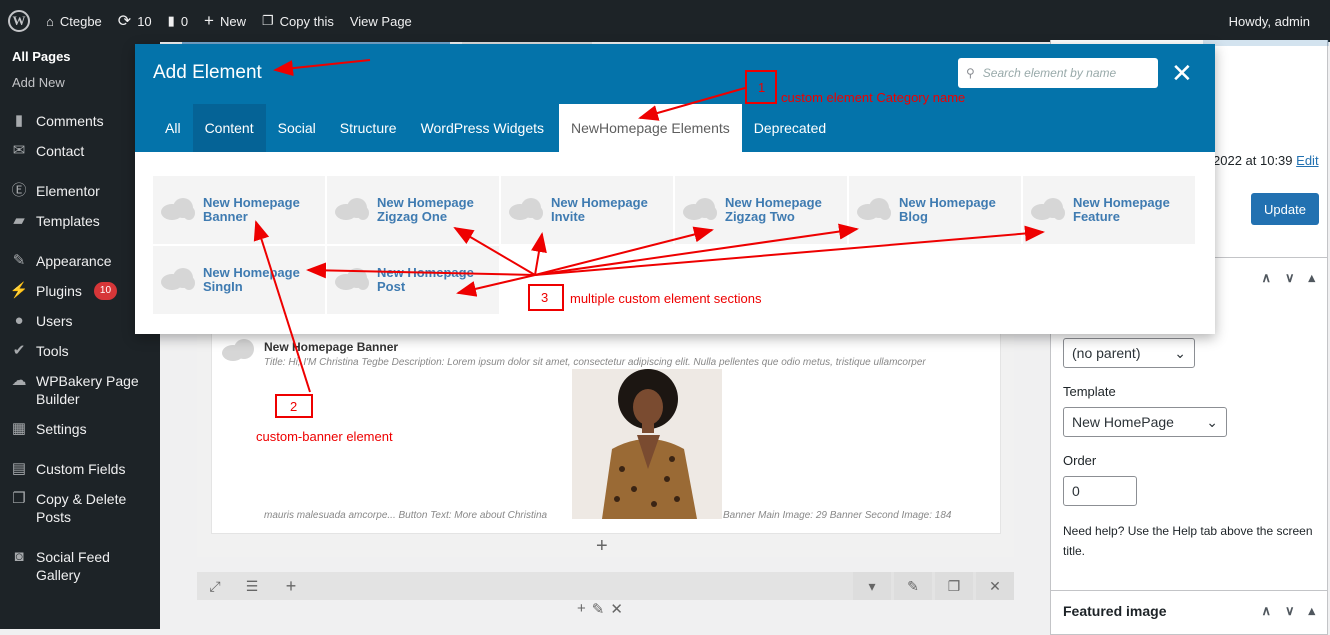 Image resolution: width=1330 pixels, height=635 pixels. Describe the element at coordinates (324, 436) in the screenshot. I see `annotation-text-2: custom-banner element` at that location.